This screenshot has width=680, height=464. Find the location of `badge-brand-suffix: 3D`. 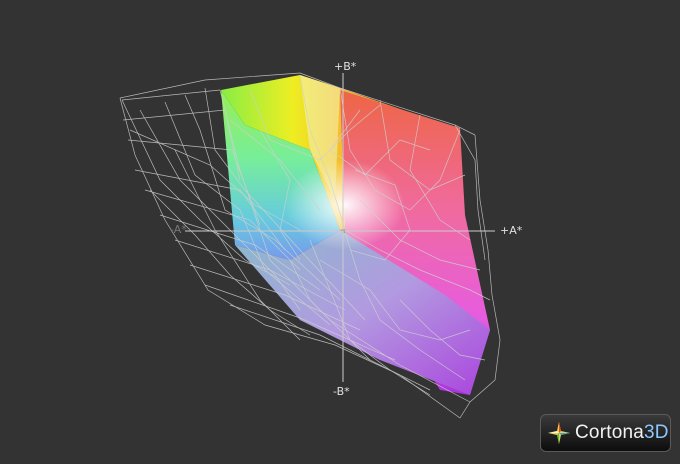

badge-brand-suffix: 3D is located at coordinates (656, 432).